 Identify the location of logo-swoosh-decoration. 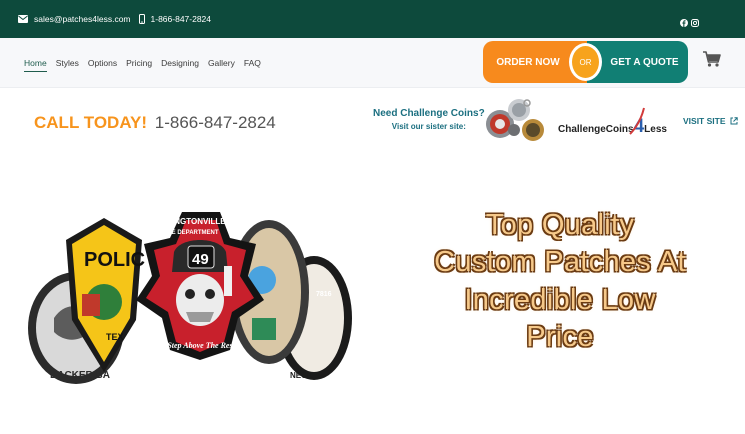
(637, 121).